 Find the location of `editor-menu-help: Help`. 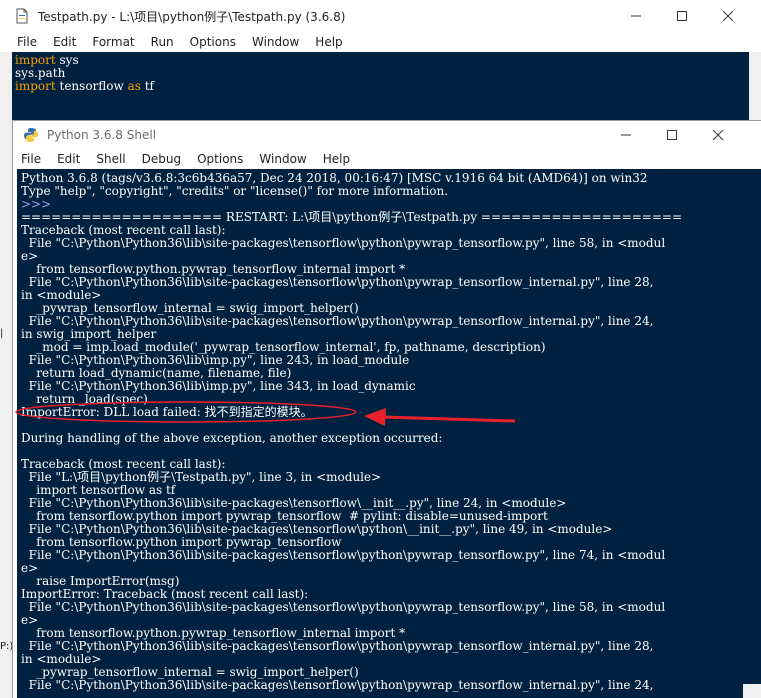

editor-menu-help: Help is located at coordinates (328, 42).